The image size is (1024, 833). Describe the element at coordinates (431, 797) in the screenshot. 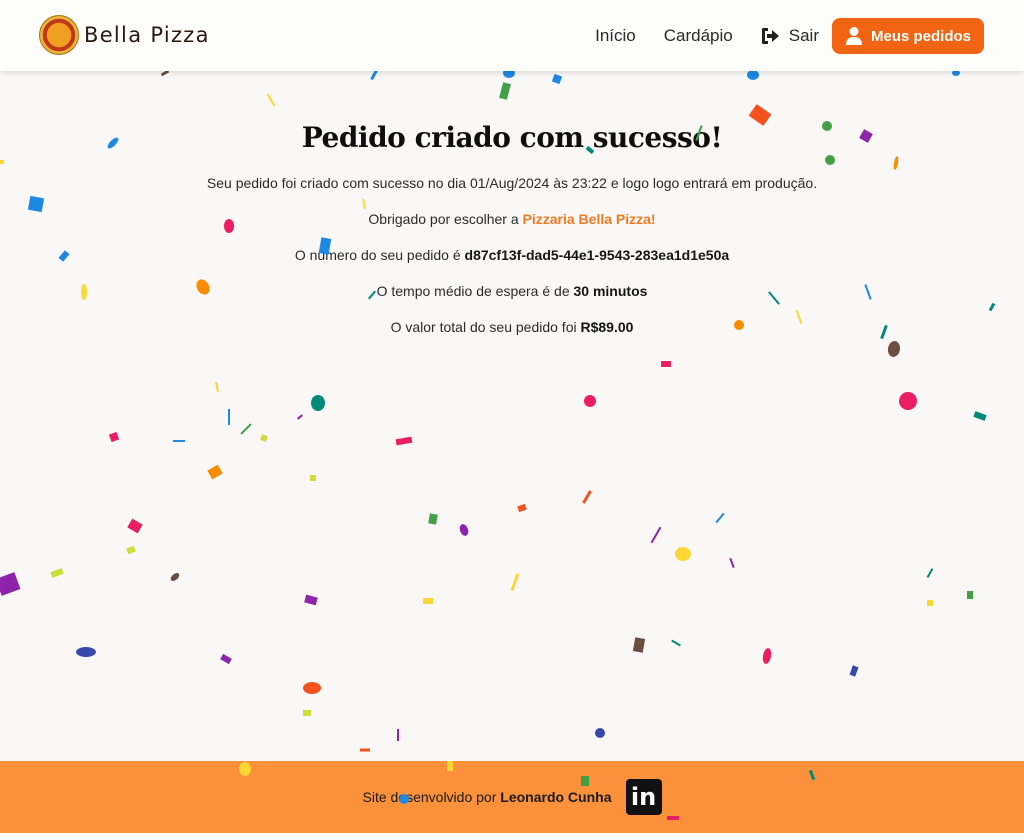

I see `credit-prefix: Site desenvolvido por` at that location.